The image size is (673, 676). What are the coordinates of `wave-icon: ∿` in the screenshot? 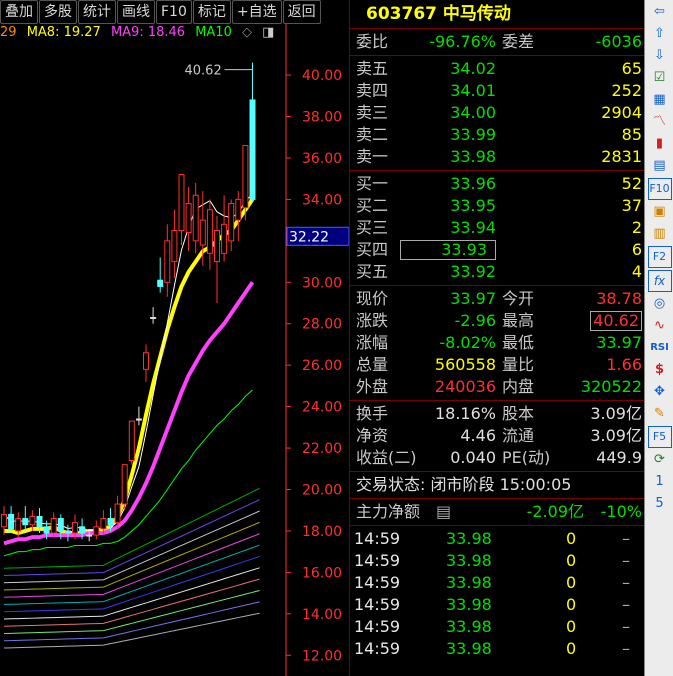 It's located at (660, 326).